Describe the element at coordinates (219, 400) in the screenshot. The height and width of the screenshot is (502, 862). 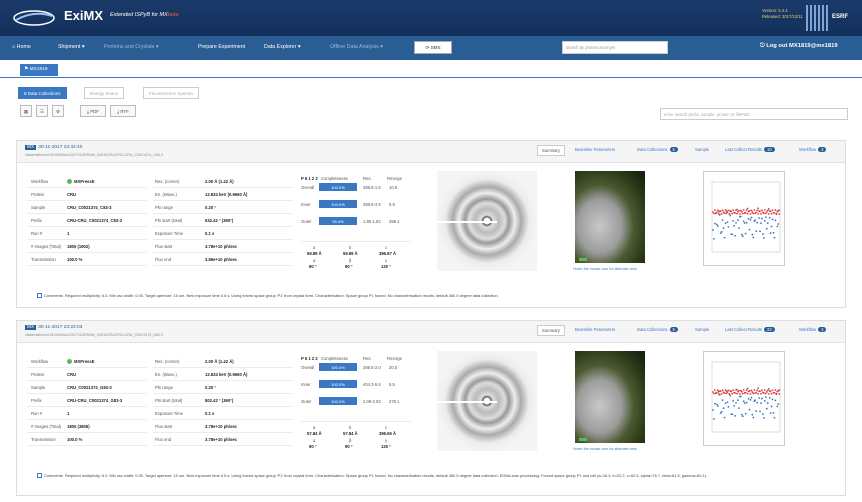
I see `value-phi_start: 802.42 ° (360°)` at that location.